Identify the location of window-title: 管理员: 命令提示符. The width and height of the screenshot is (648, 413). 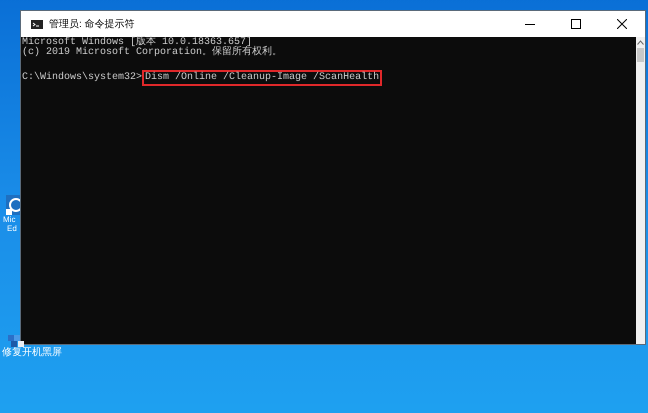
(92, 25).